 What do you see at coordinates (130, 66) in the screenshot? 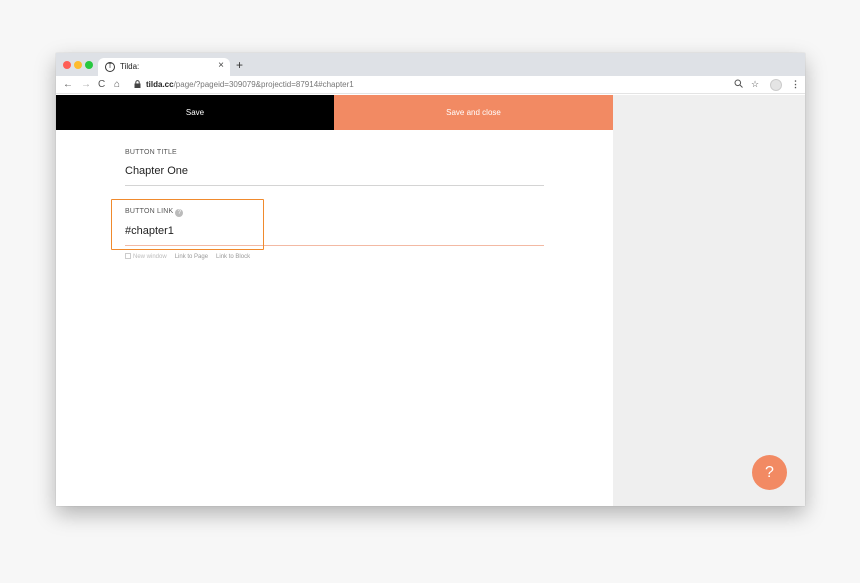
I see `tab-title: Tilda:` at bounding box center [130, 66].